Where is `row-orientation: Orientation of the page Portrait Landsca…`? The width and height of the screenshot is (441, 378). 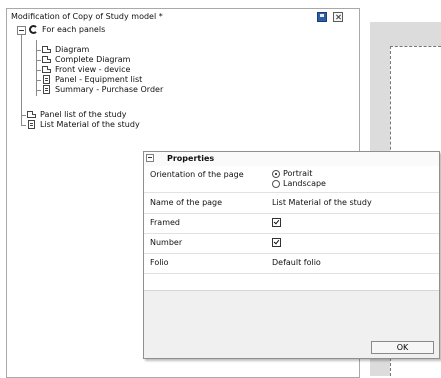 row-orientation: Orientation of the page Portrait Landsca… is located at coordinates (291, 179).